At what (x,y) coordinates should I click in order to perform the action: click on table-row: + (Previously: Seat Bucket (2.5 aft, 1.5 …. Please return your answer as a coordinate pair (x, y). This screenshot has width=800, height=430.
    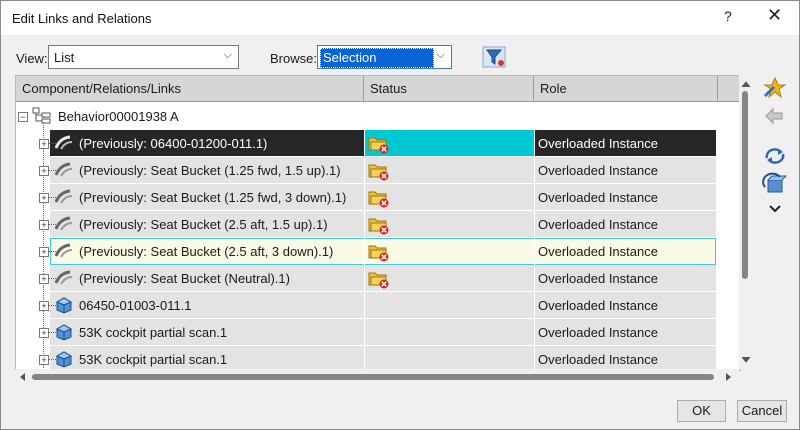
    Looking at the image, I should click on (366, 224).